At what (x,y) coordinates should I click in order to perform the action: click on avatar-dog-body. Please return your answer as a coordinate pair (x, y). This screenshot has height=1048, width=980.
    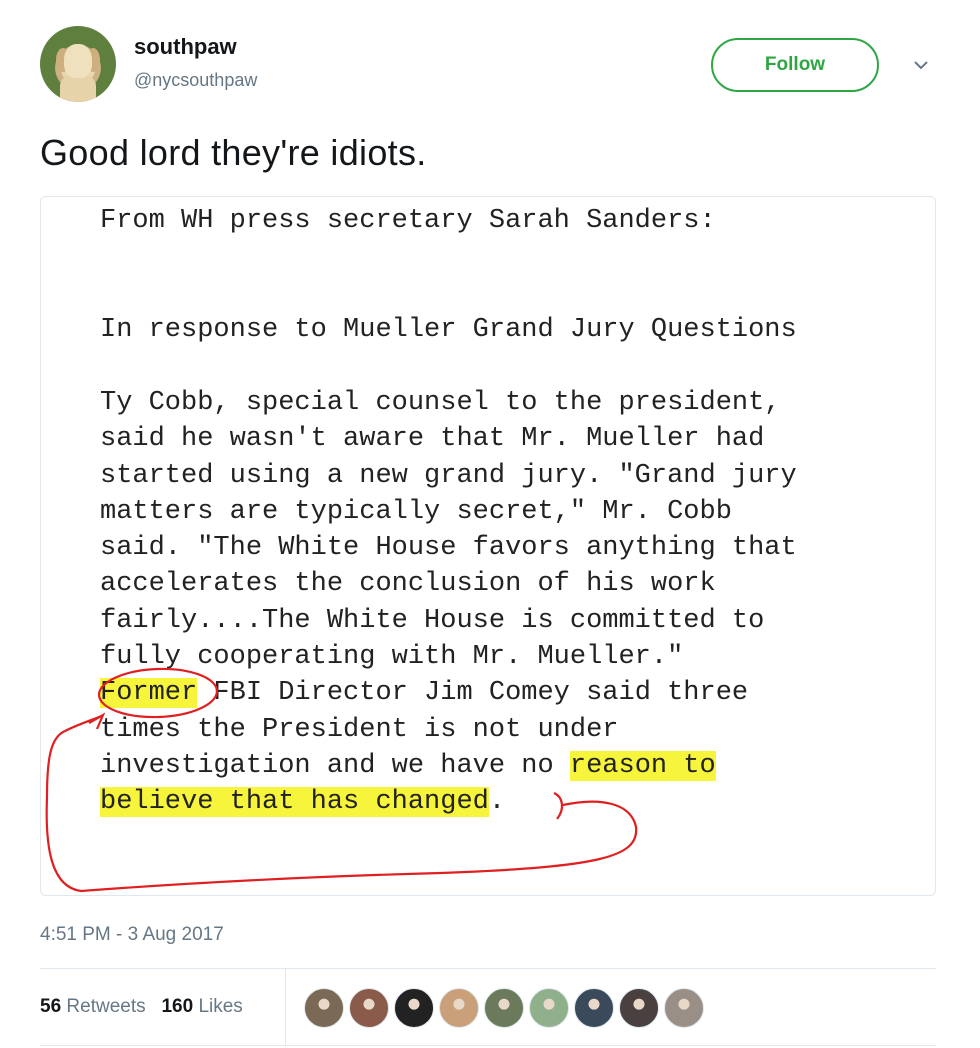
    Looking at the image, I should click on (78, 88).